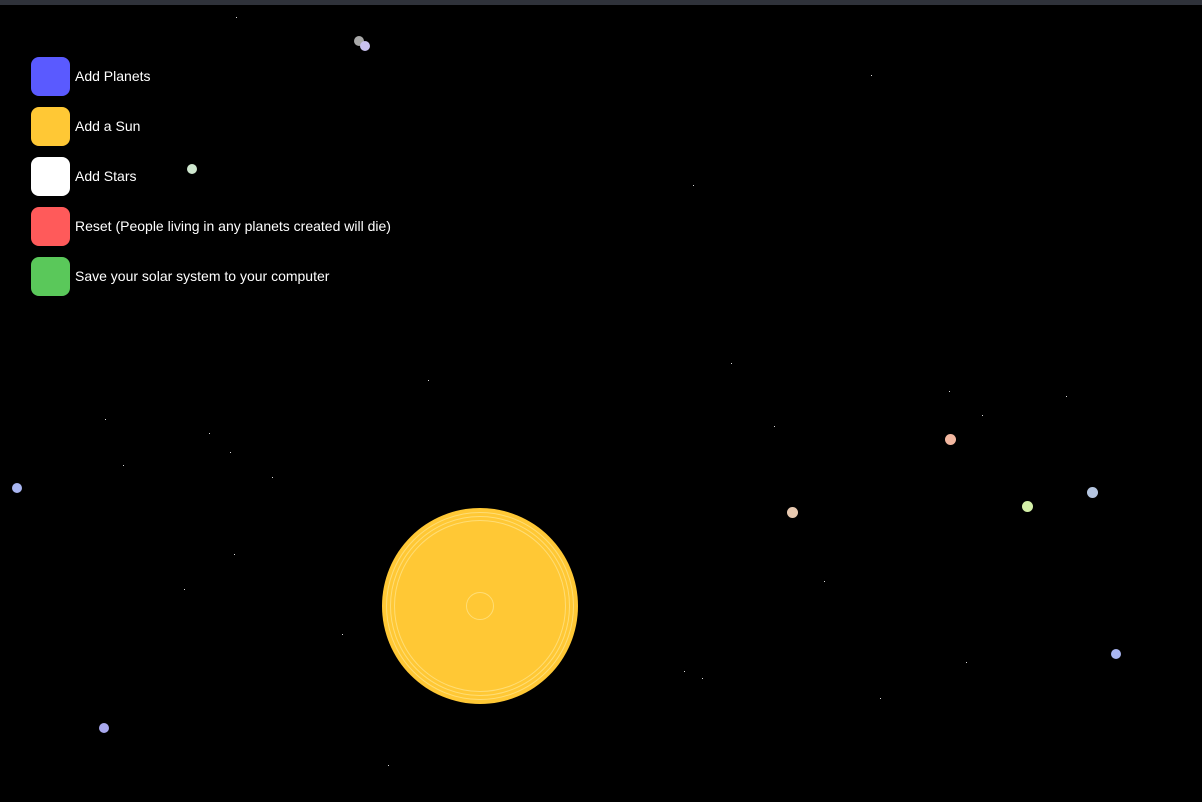  Describe the element at coordinates (211, 76) in the screenshot. I see `add-planets-button: Add Planets` at that location.